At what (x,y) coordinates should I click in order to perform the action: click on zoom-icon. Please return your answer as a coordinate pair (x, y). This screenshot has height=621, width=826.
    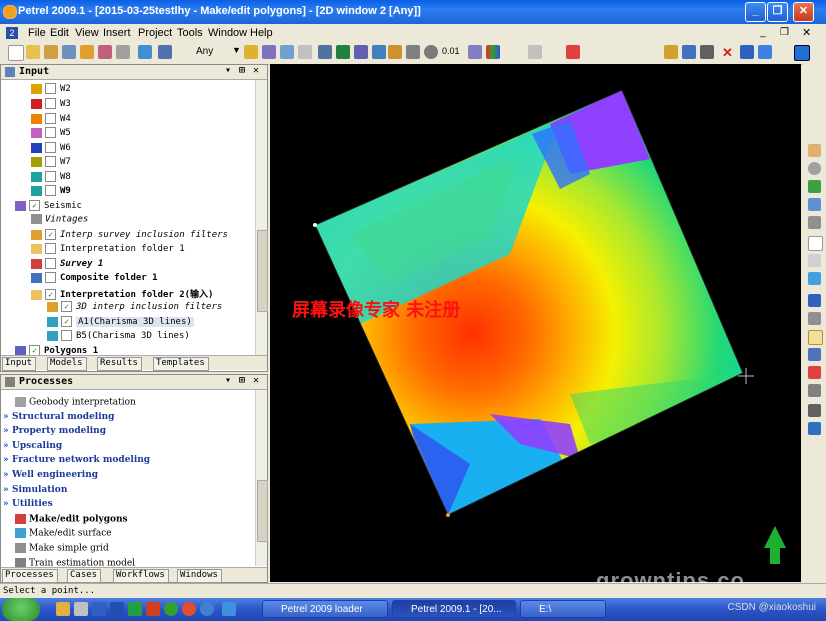
    Looking at the image, I should click on (814, 168).